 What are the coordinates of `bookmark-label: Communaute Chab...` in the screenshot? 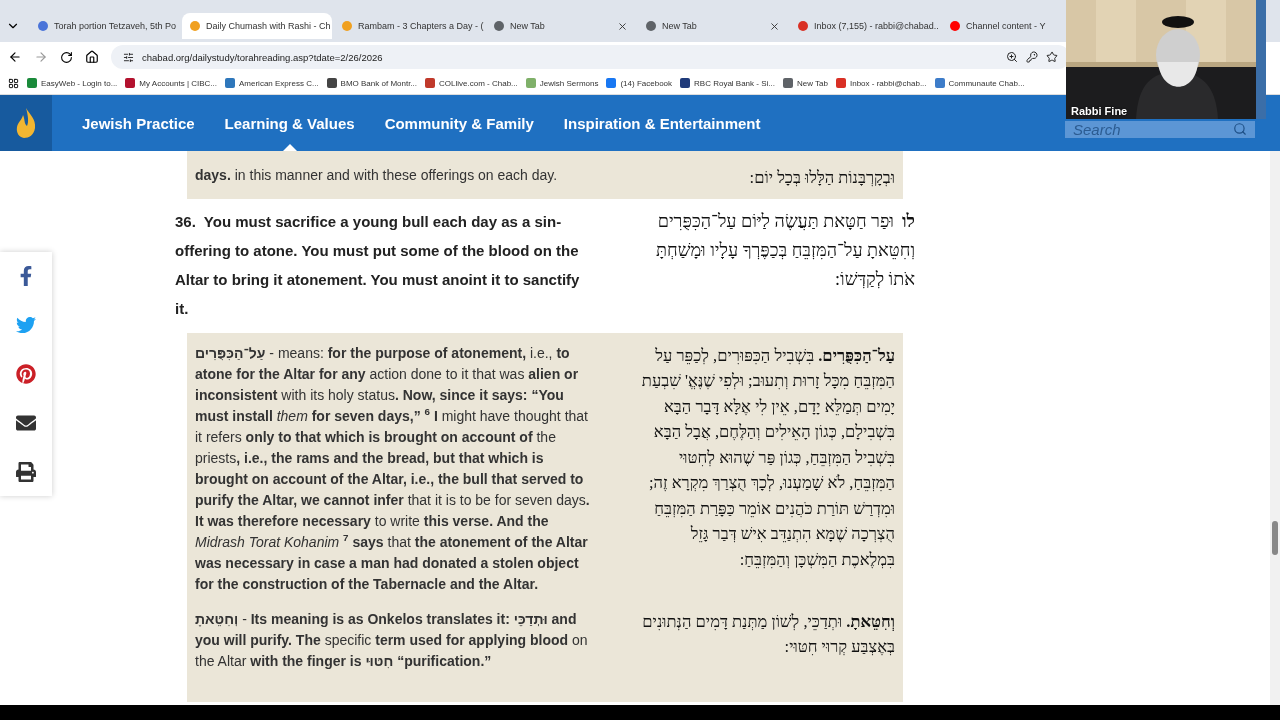 It's located at (986, 83).